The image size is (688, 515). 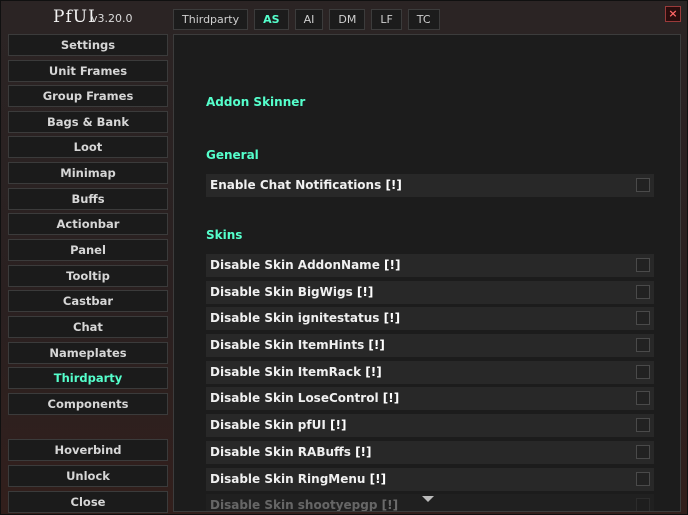 What do you see at coordinates (347, 19) in the screenshot?
I see `tab-dm: DM` at bounding box center [347, 19].